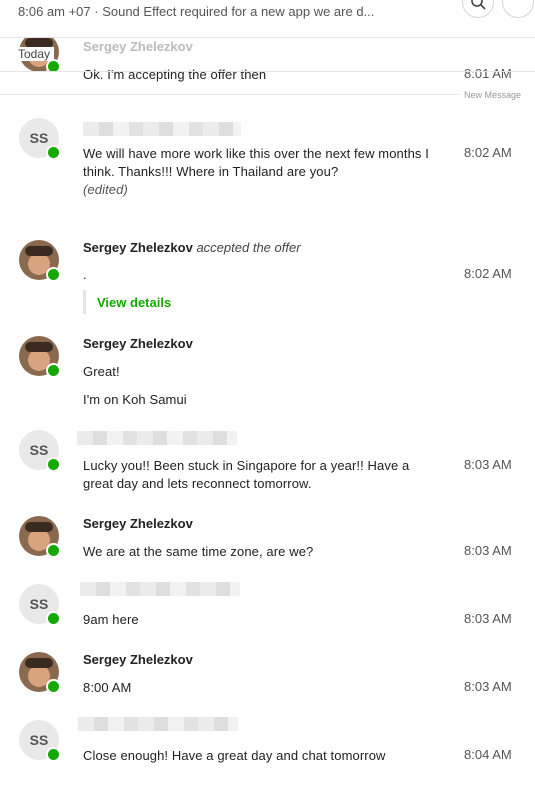  Describe the element at coordinates (105, 189) in the screenshot. I see `edited-label: (edited)` at that location.